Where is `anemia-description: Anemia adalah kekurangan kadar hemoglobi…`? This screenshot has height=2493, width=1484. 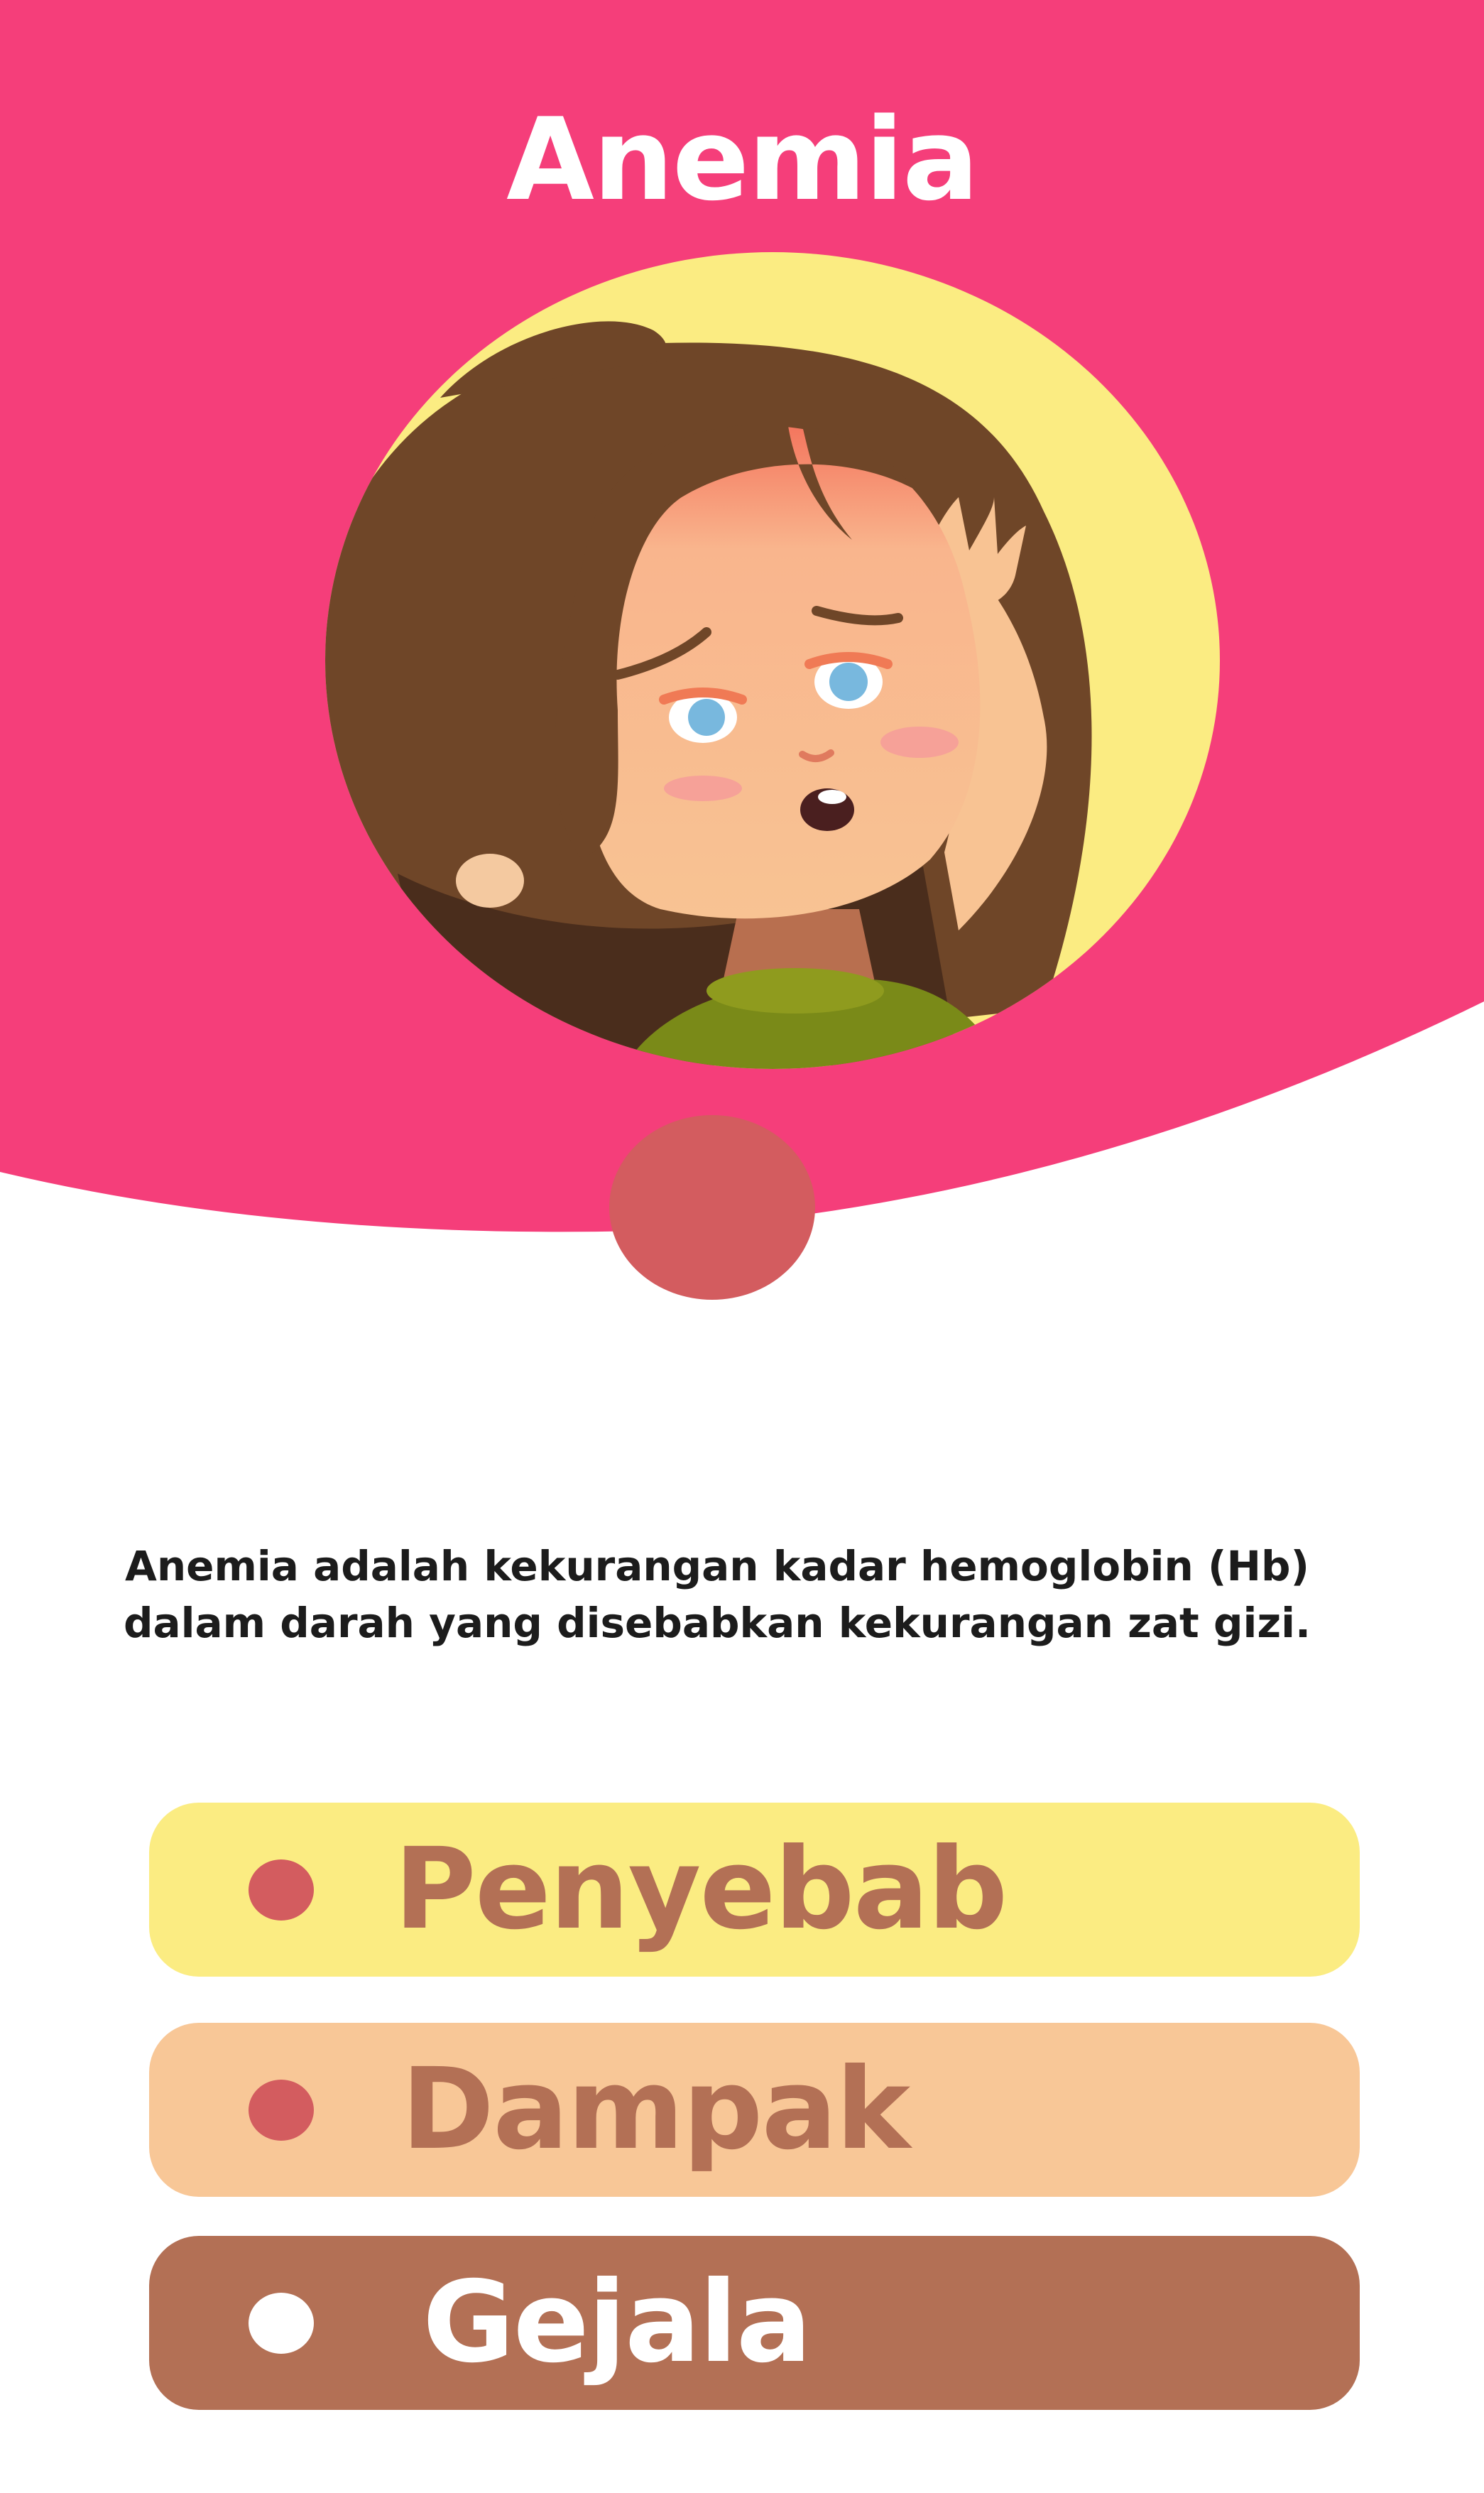 anemia-description: Anemia adalah kekurangan kadar hemoglobi… is located at coordinates (717, 1594).